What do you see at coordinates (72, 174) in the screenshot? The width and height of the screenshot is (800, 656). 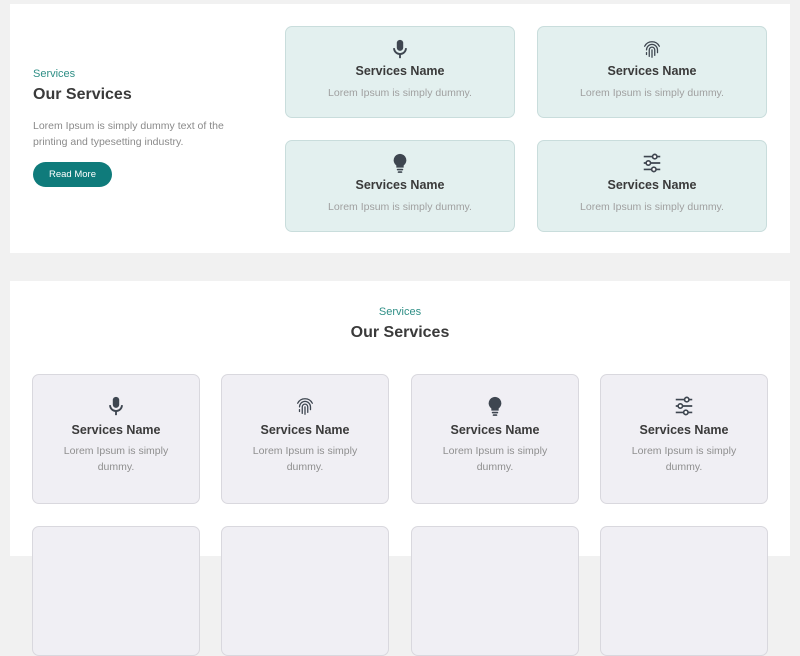 I see `read-more-button: Read More` at bounding box center [72, 174].